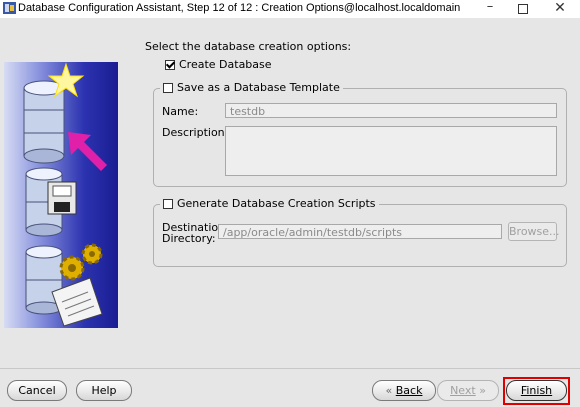  I want to click on illustration-graphic, so click(65, 194).